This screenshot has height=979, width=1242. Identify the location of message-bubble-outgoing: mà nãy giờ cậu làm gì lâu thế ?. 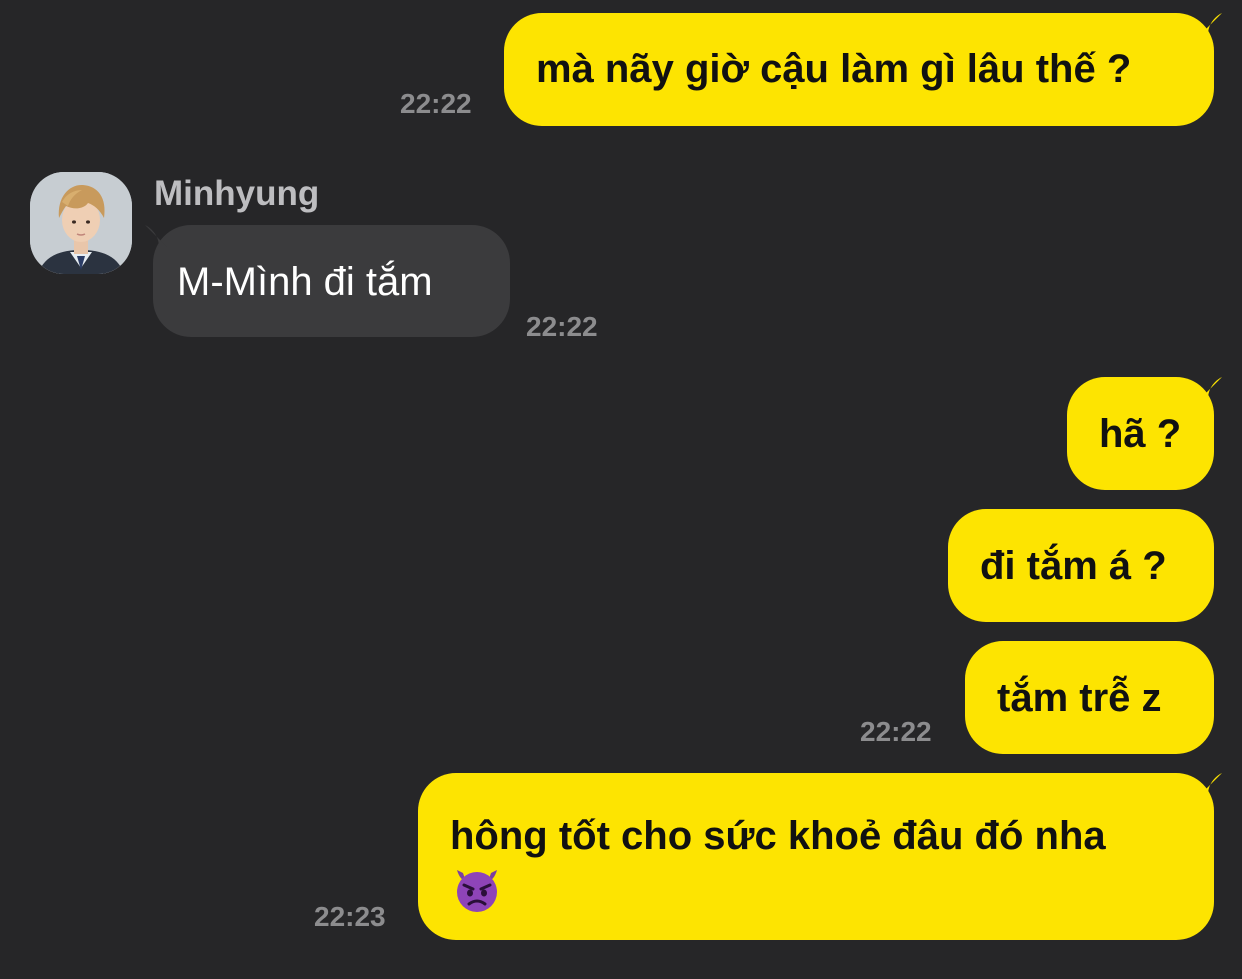
(863, 69).